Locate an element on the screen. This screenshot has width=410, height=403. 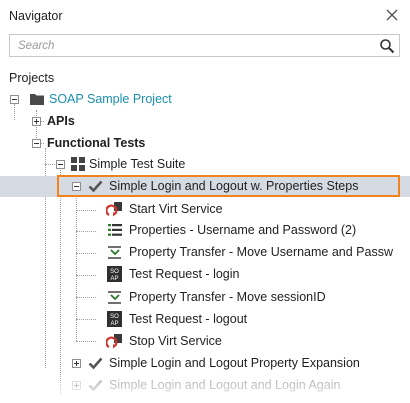
tree-item-step: SO AP Test Request - login is located at coordinates (205, 274).